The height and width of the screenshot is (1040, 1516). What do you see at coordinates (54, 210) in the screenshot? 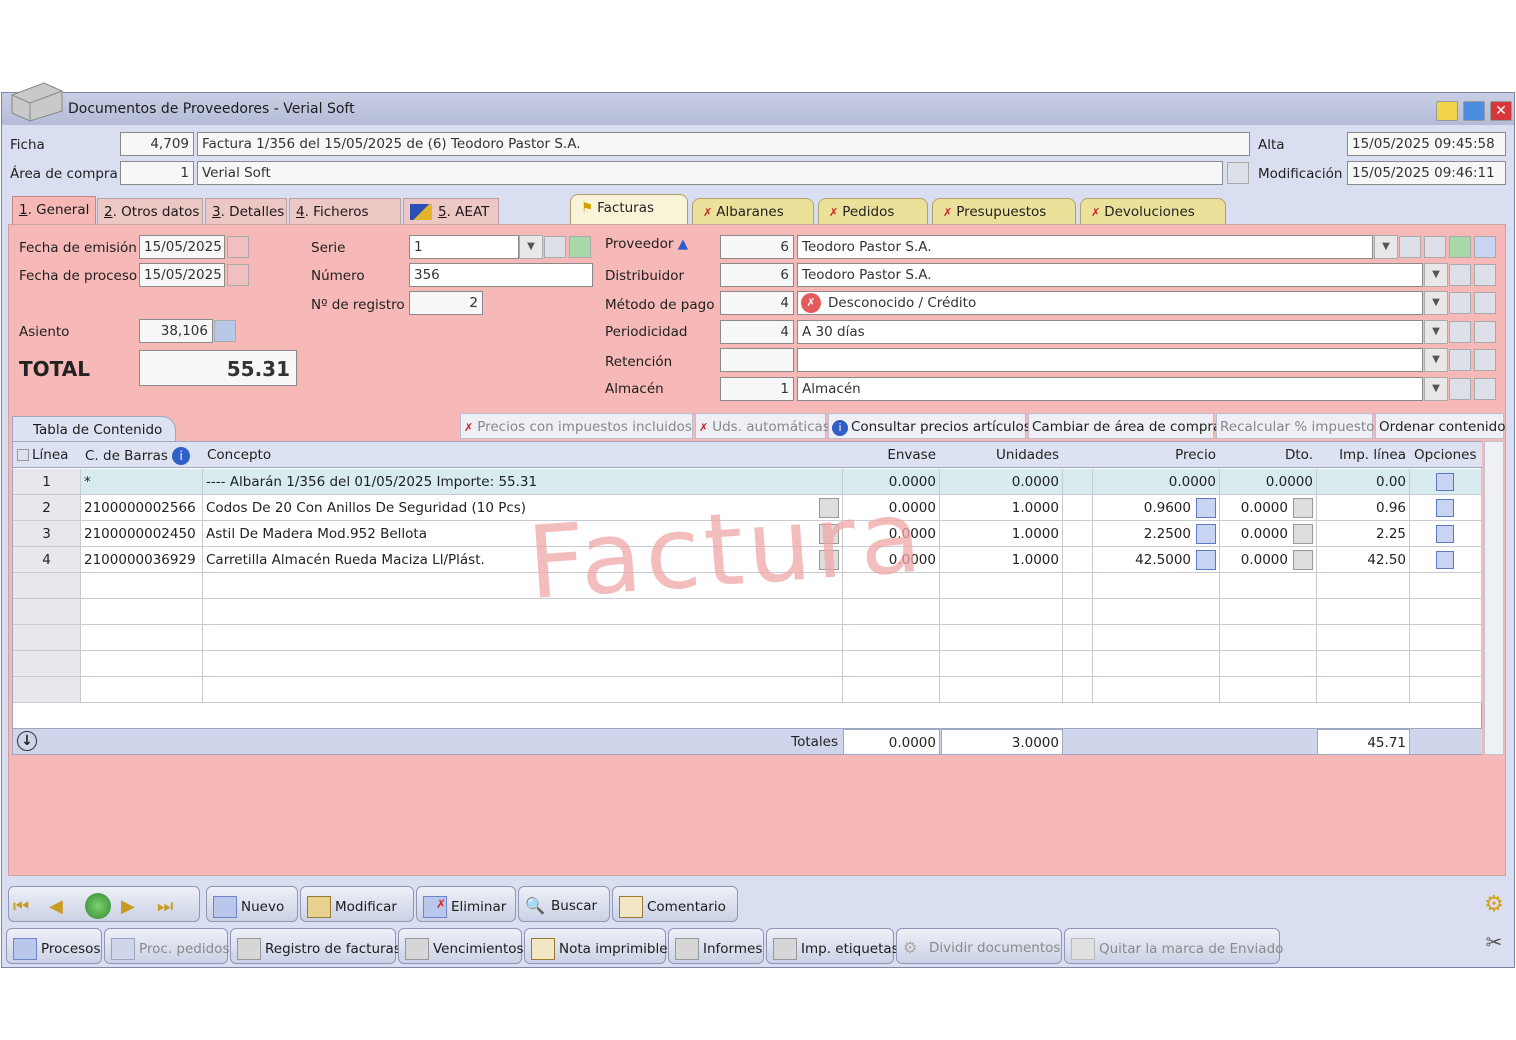
I see `tab-general: 1. General` at bounding box center [54, 210].